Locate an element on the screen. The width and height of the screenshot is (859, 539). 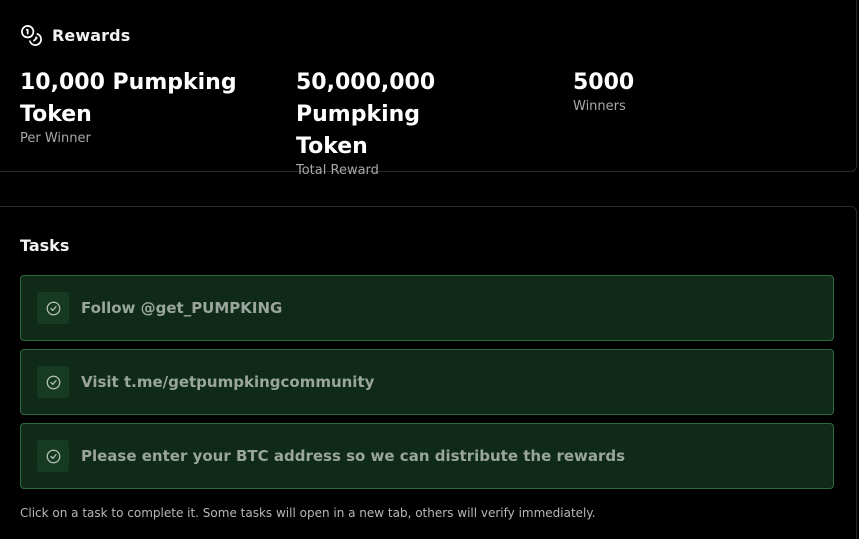
stat-value: 5000 is located at coordinates (633, 83).